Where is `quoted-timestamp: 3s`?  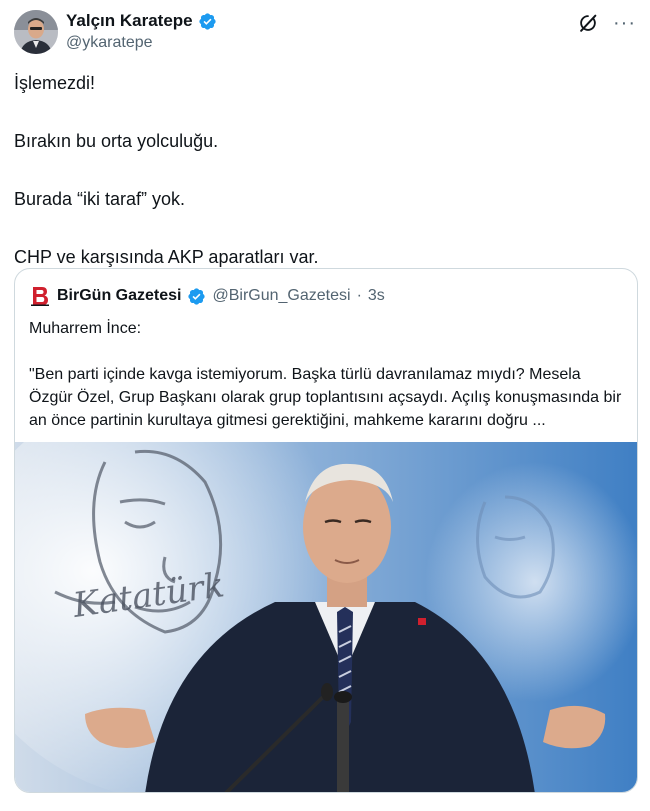
quoted-timestamp: 3s is located at coordinates (376, 296).